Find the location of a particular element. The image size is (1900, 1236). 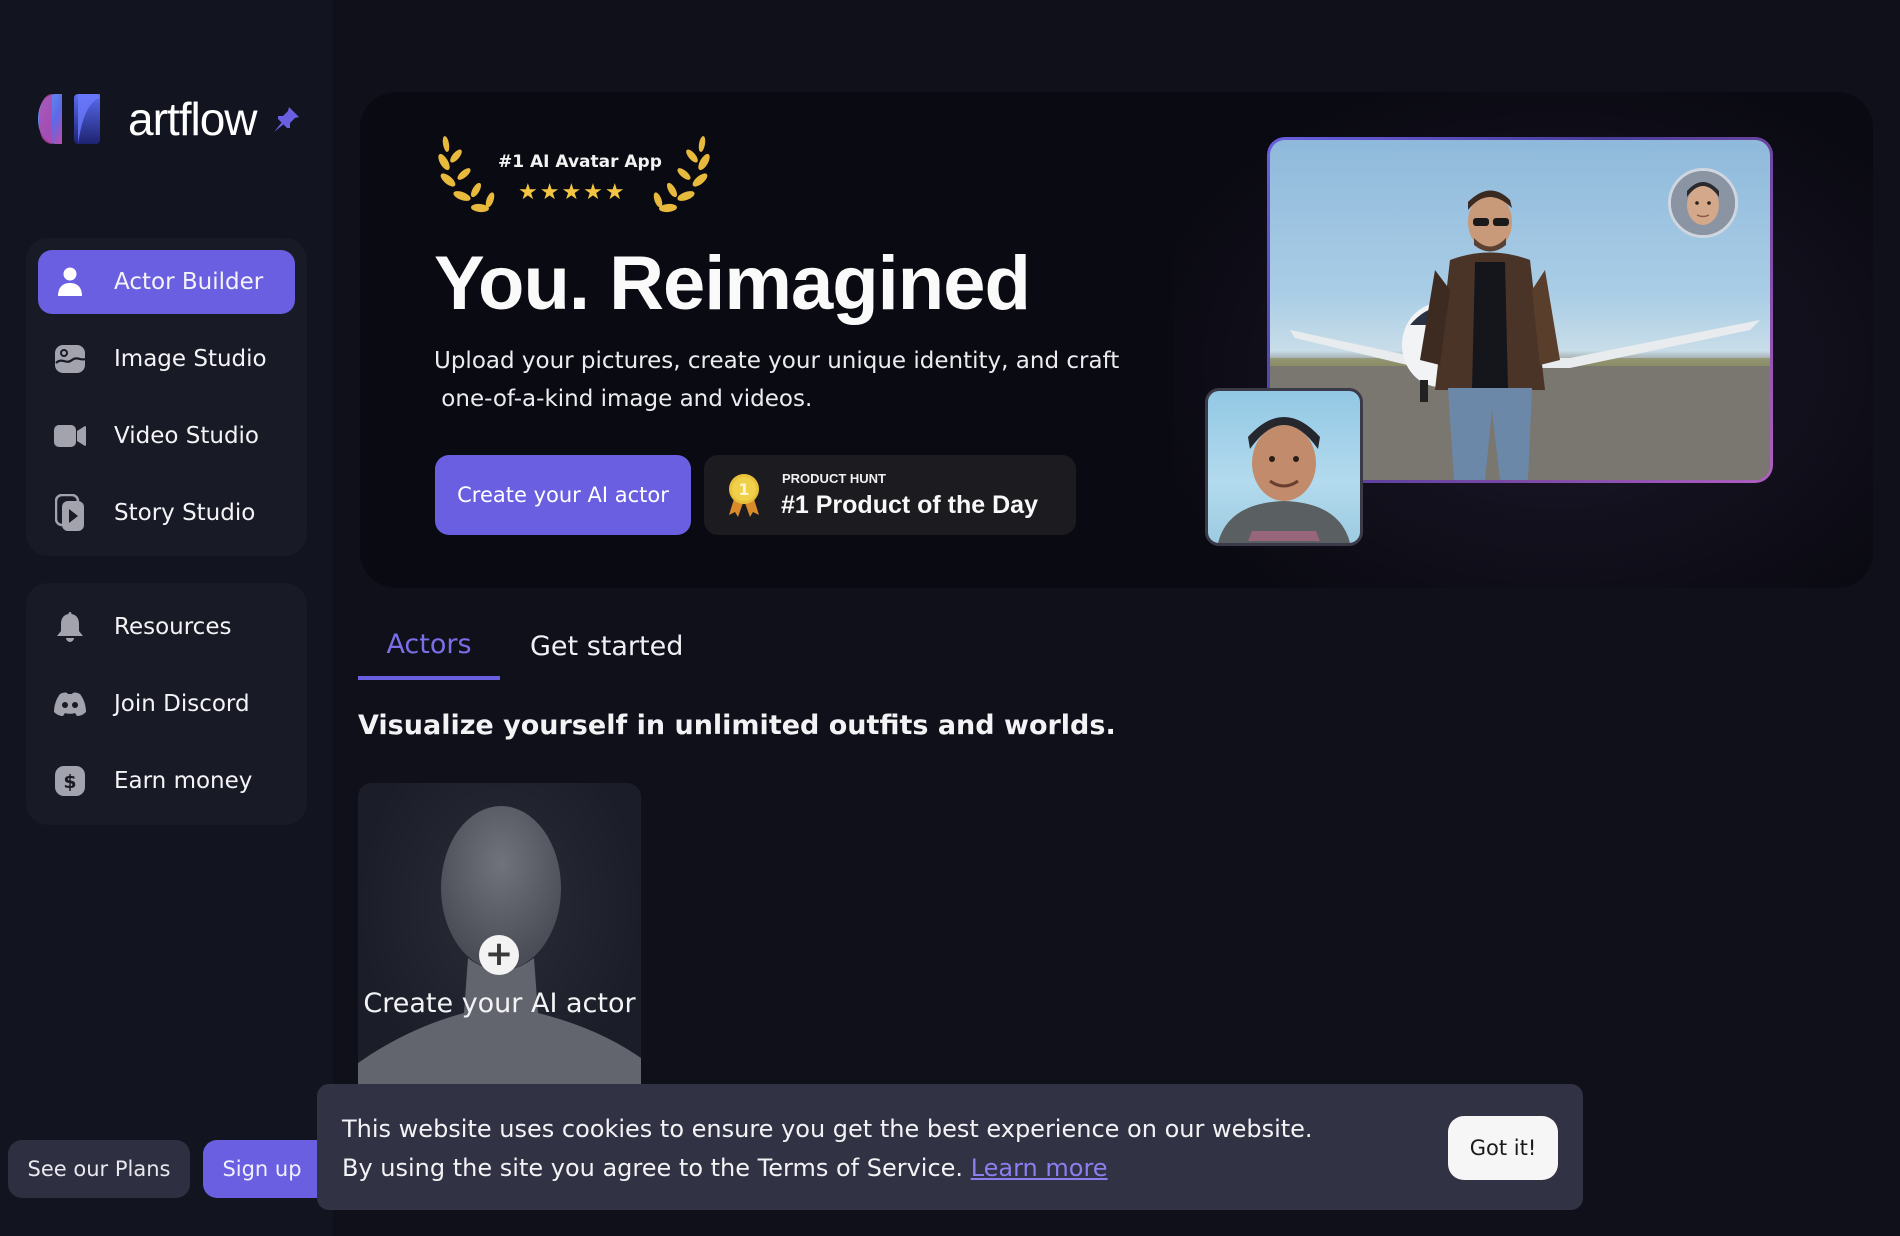

hero-title: You. Reimagined is located at coordinates (732, 283).